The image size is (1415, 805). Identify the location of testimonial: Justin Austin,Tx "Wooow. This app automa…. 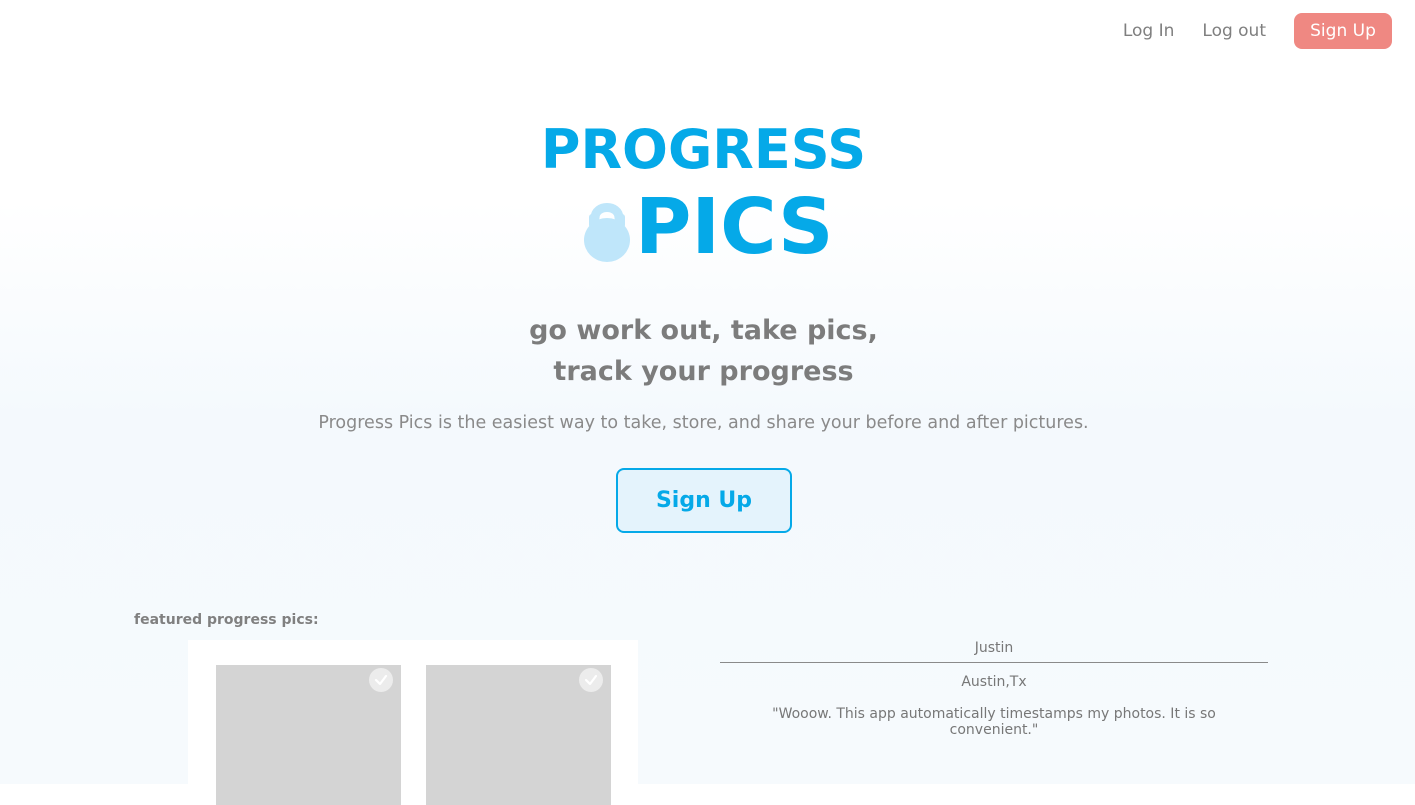
(994, 688).